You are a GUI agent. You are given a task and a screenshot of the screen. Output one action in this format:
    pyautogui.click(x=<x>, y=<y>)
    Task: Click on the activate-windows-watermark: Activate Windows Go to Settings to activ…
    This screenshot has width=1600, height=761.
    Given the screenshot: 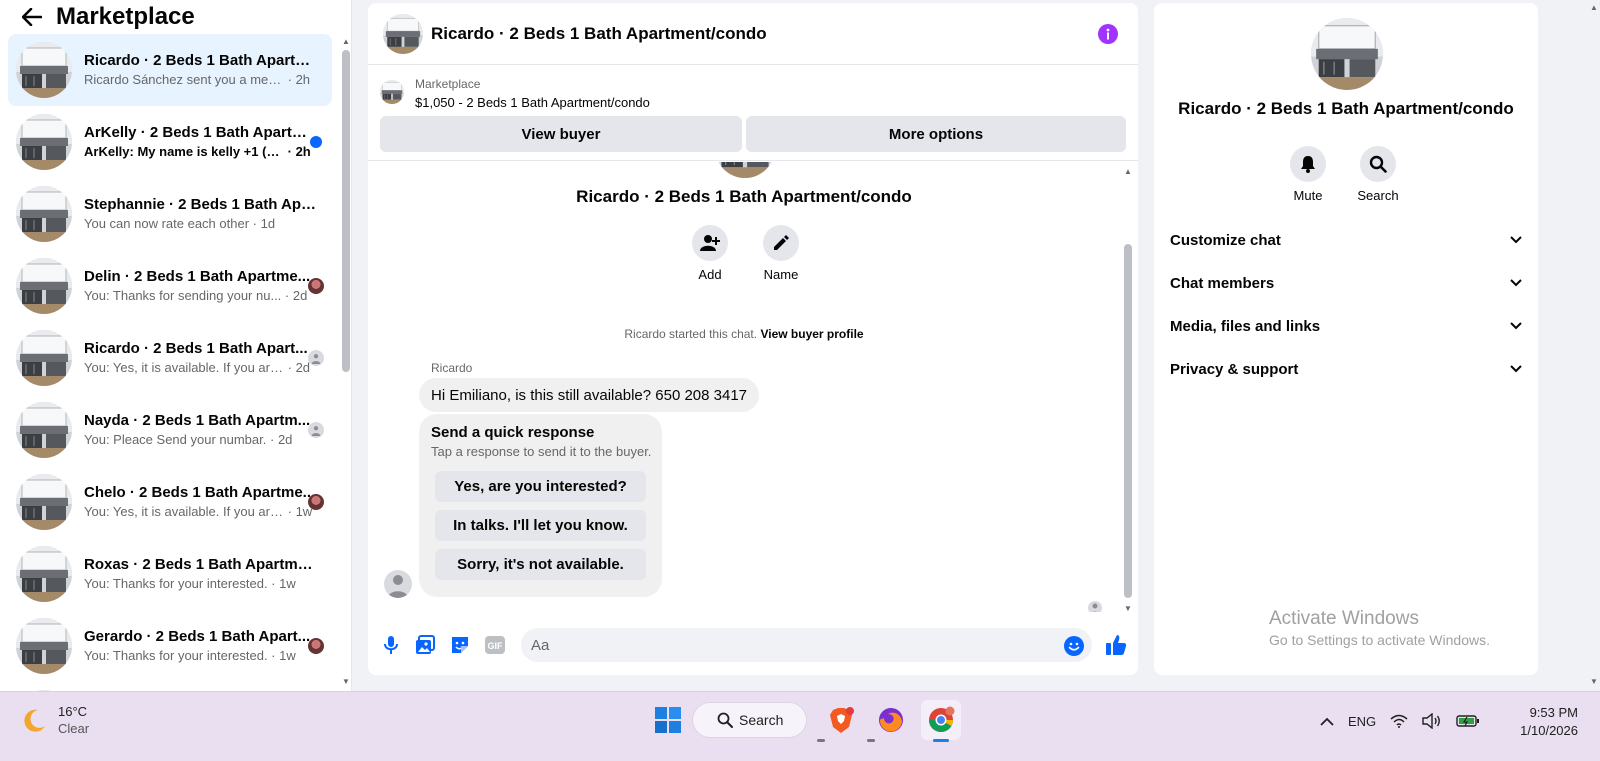 What is the action you would take?
    pyautogui.click(x=1379, y=628)
    